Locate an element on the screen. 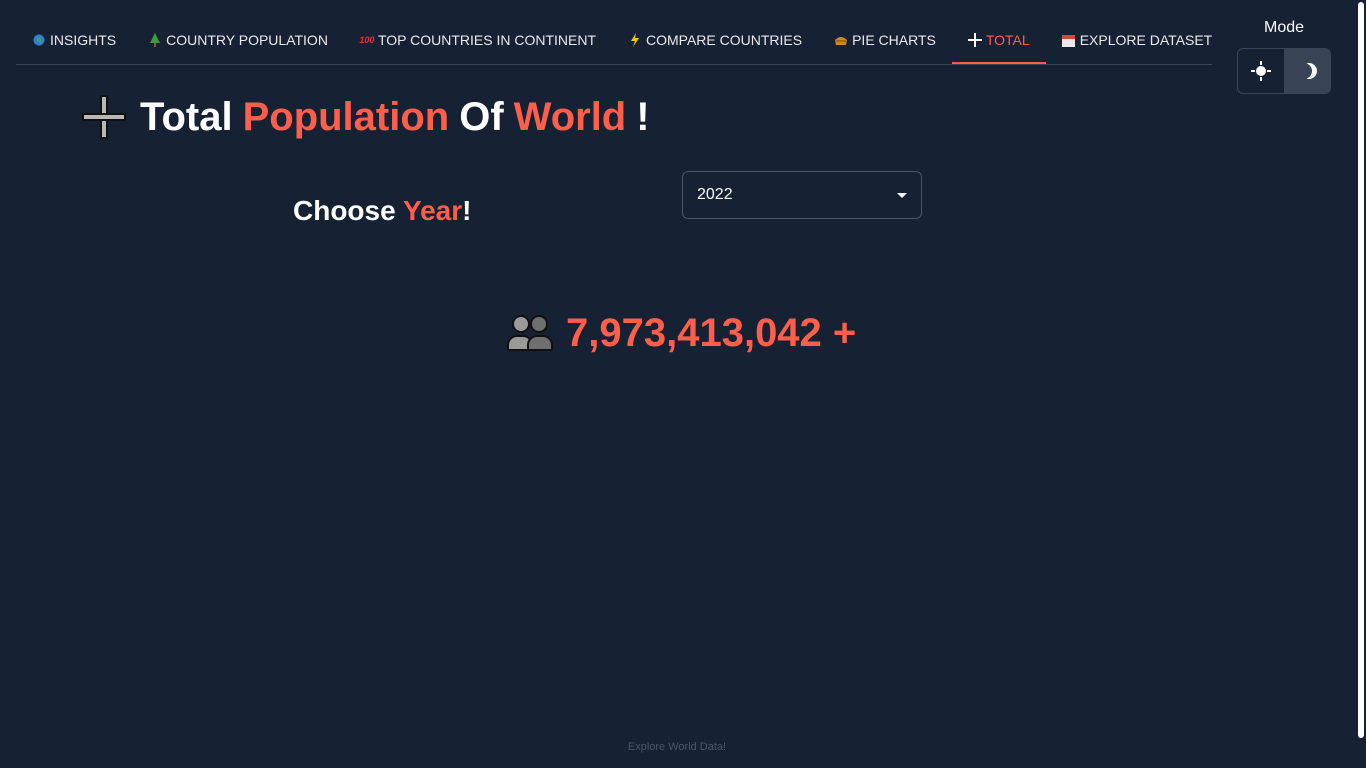  lightning-icon is located at coordinates (635, 40).